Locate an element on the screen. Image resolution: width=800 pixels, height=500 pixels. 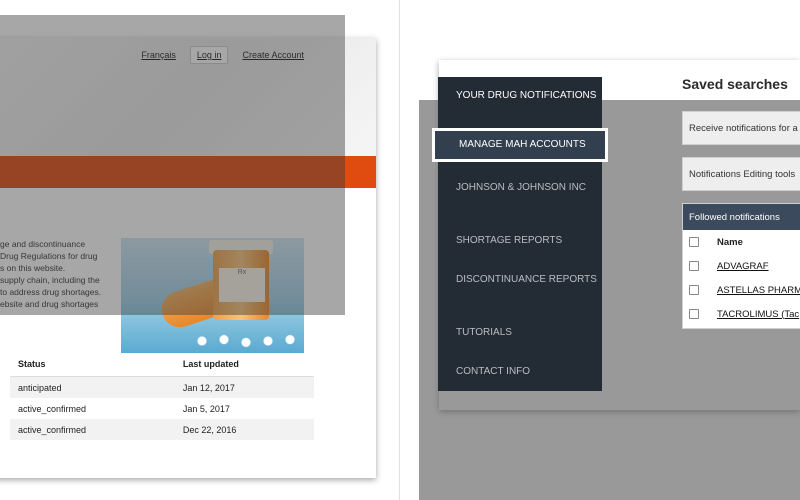
last-updated-header: Last updated is located at coordinates (244, 364).